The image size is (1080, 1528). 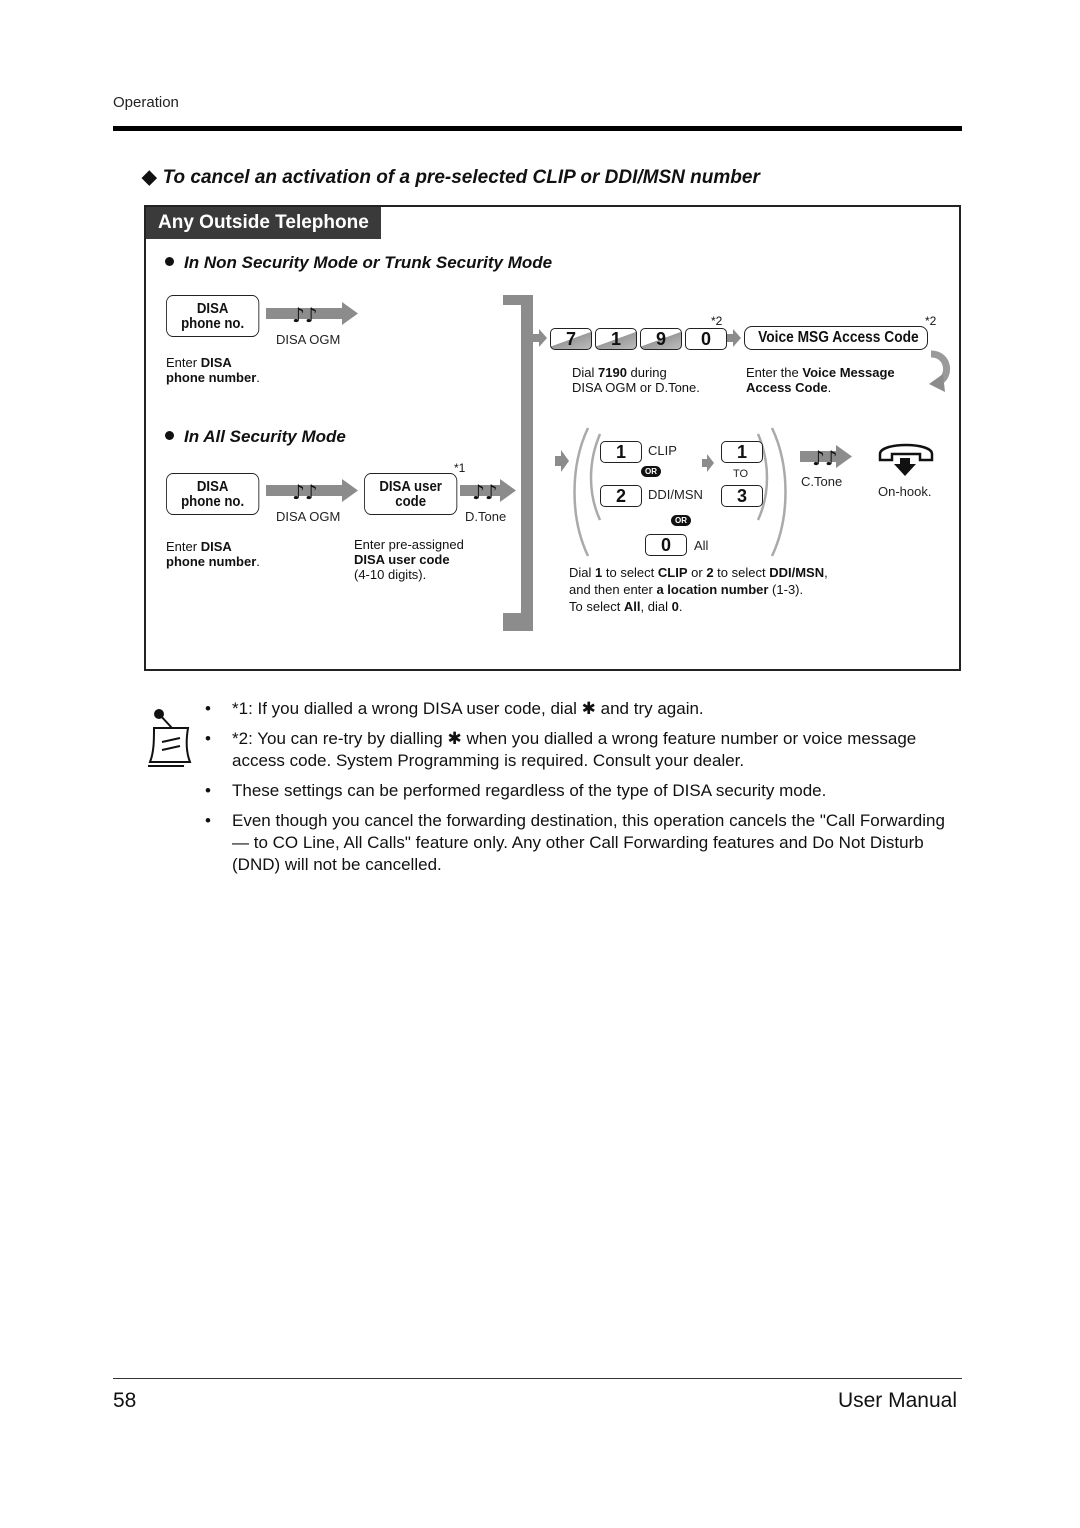 I want to click on on-hook-label: On-hook., so click(x=905, y=491).